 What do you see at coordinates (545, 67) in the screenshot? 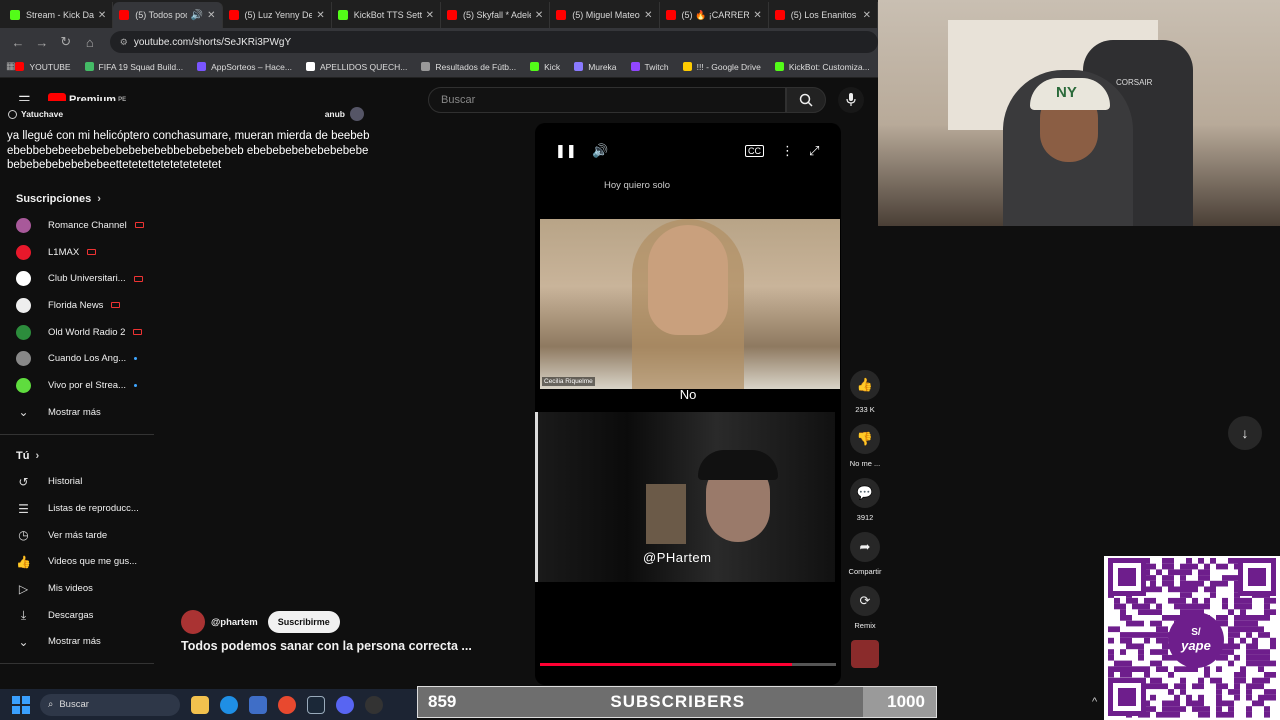
I see `bookmark-item: Kick` at bounding box center [545, 67].